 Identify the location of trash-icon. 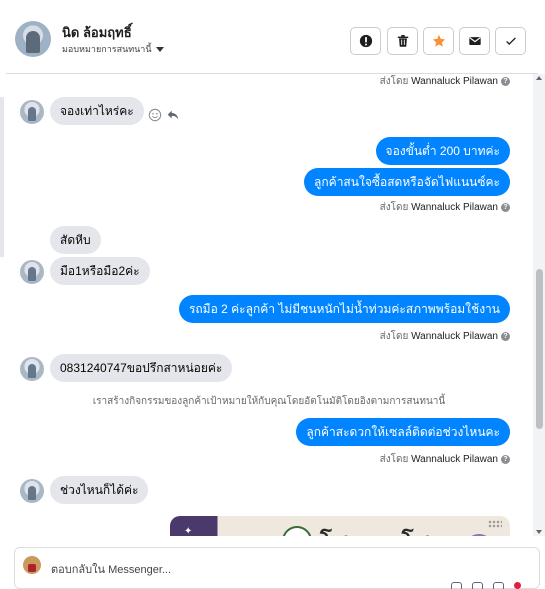
(402, 41).